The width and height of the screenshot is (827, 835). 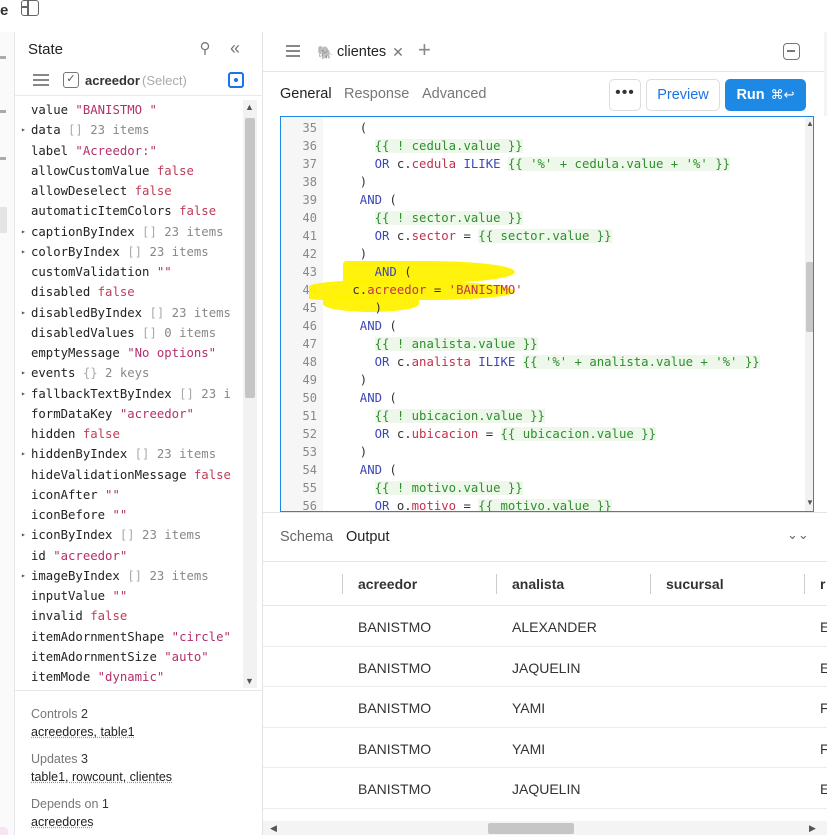 What do you see at coordinates (86, 151) in the screenshot?
I see `state-property-row: label "Acreedor:"` at bounding box center [86, 151].